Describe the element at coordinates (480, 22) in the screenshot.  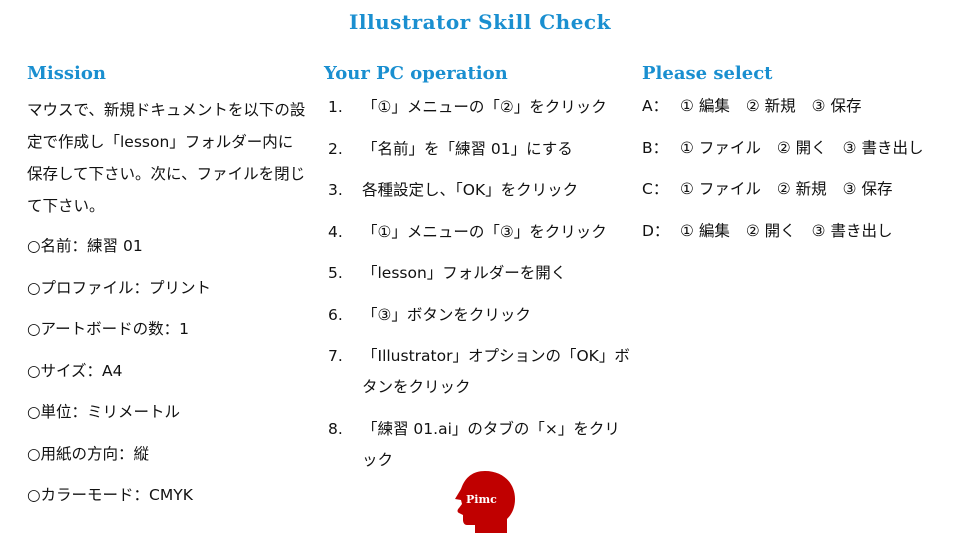
I see `page-title: Illustrator Skill Check` at that location.